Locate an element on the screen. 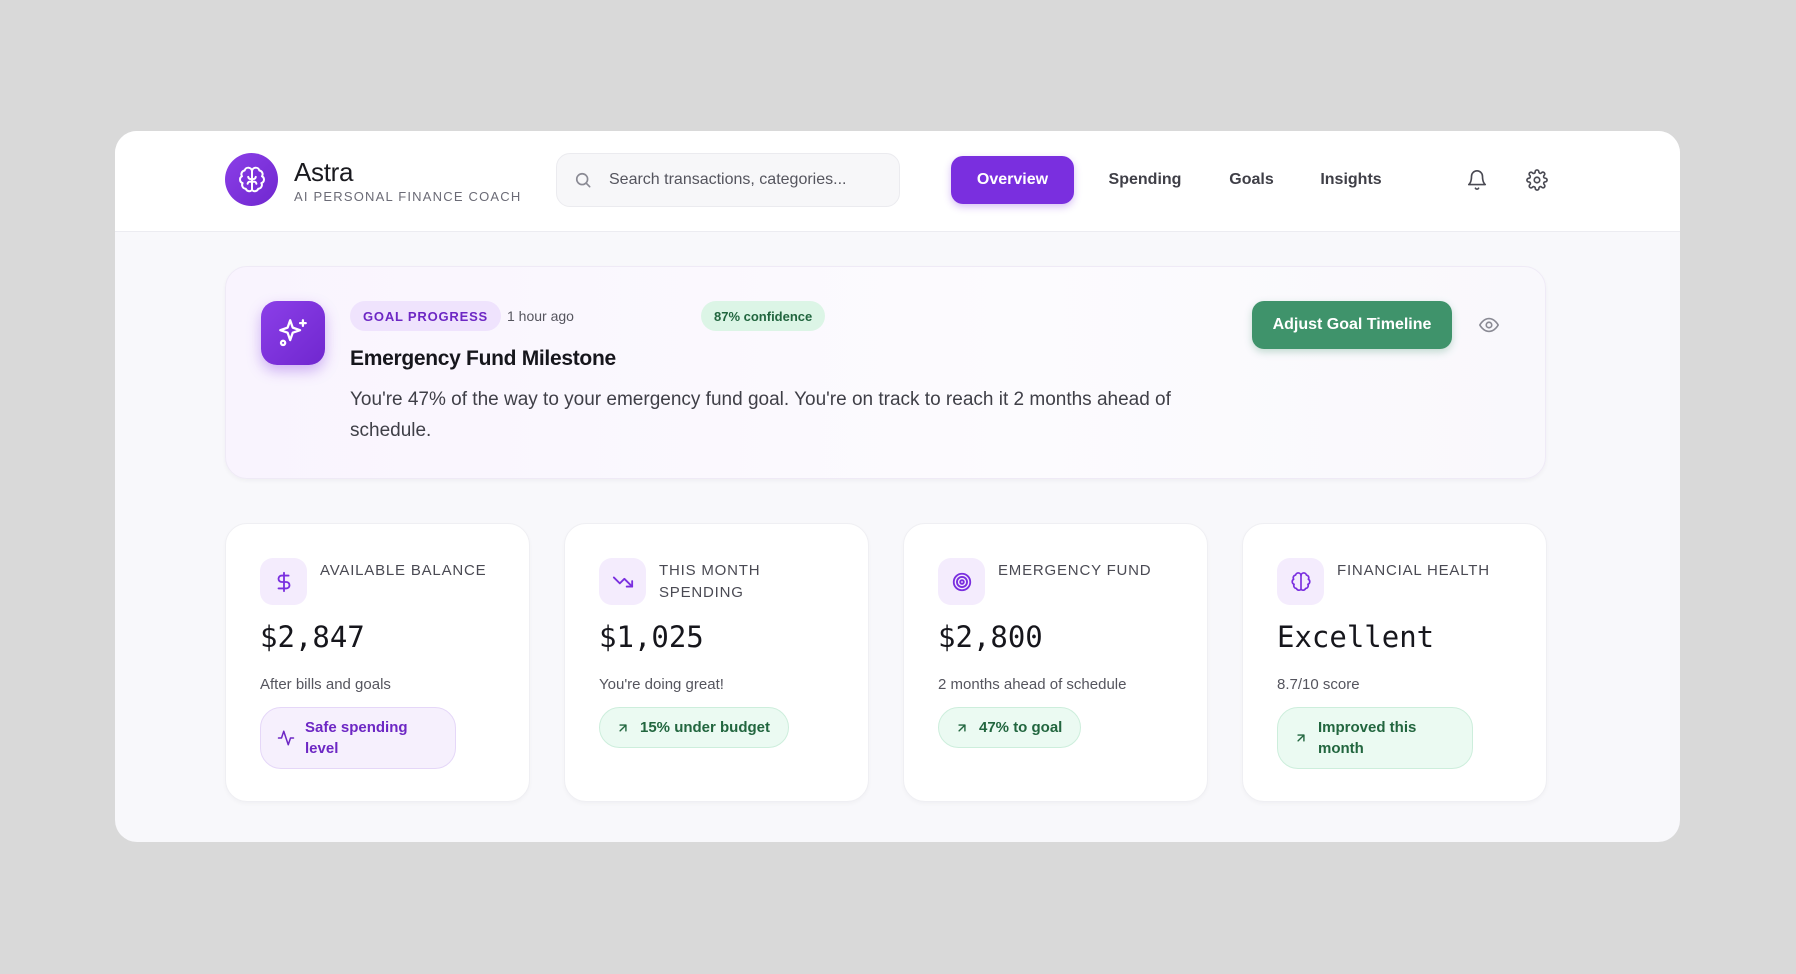 This screenshot has height=974, width=1796. adjust-goal-timeline-button: Adjust Goal Timeline is located at coordinates (1352, 325).